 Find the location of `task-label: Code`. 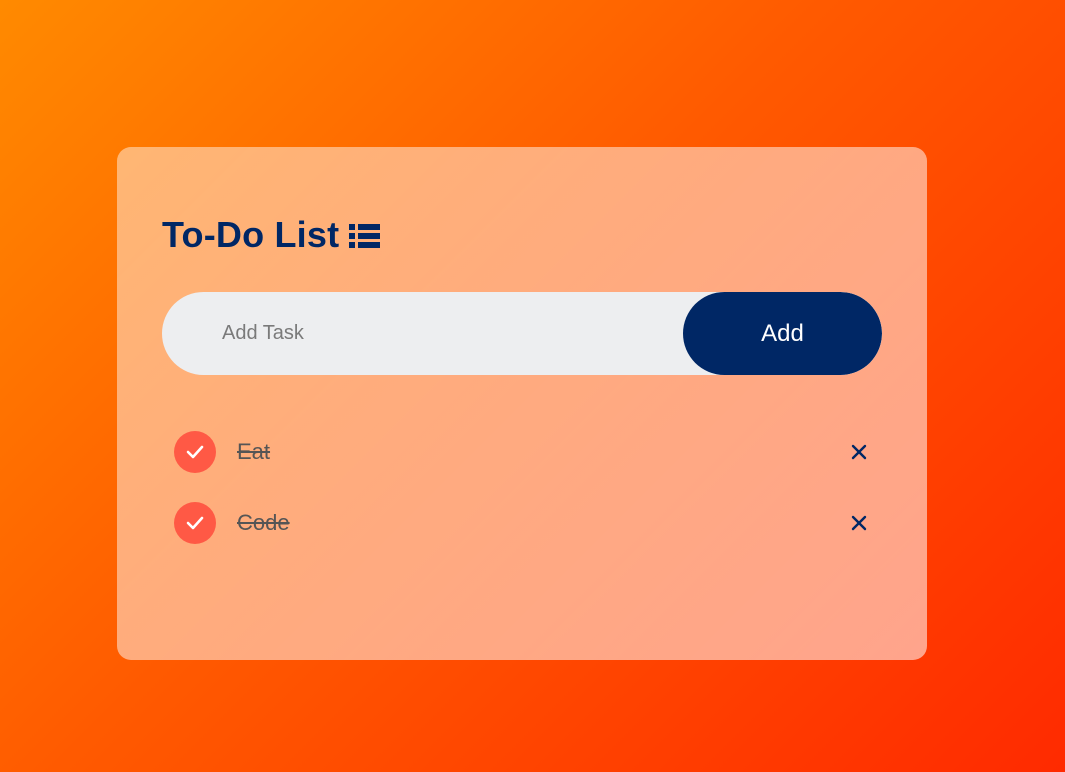

task-label: Code is located at coordinates (263, 522).